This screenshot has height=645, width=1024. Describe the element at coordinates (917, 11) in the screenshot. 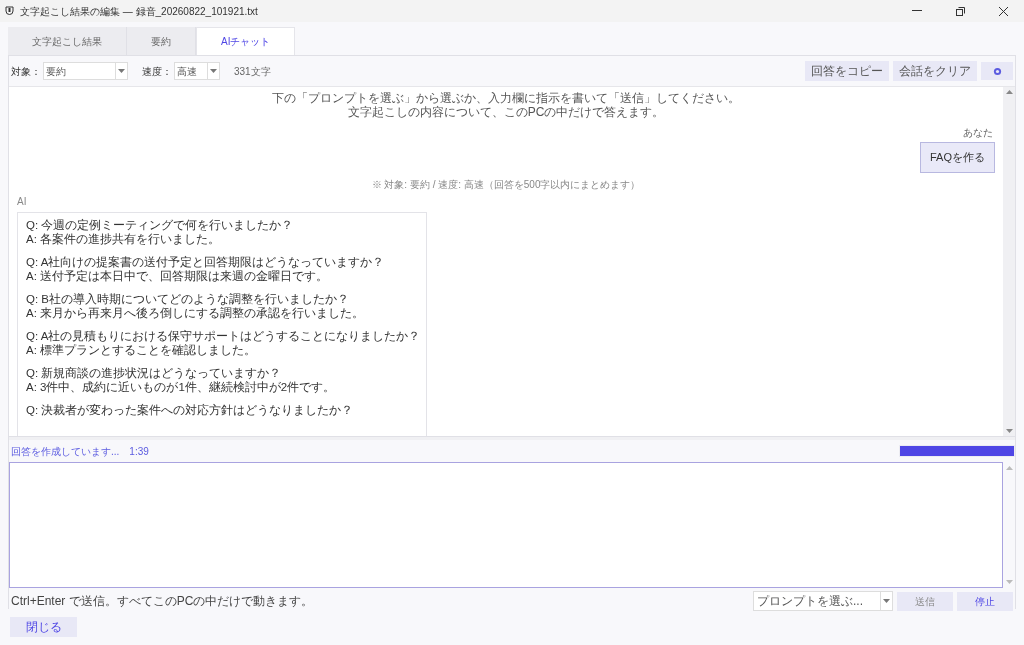

I see `minimize-icon` at that location.